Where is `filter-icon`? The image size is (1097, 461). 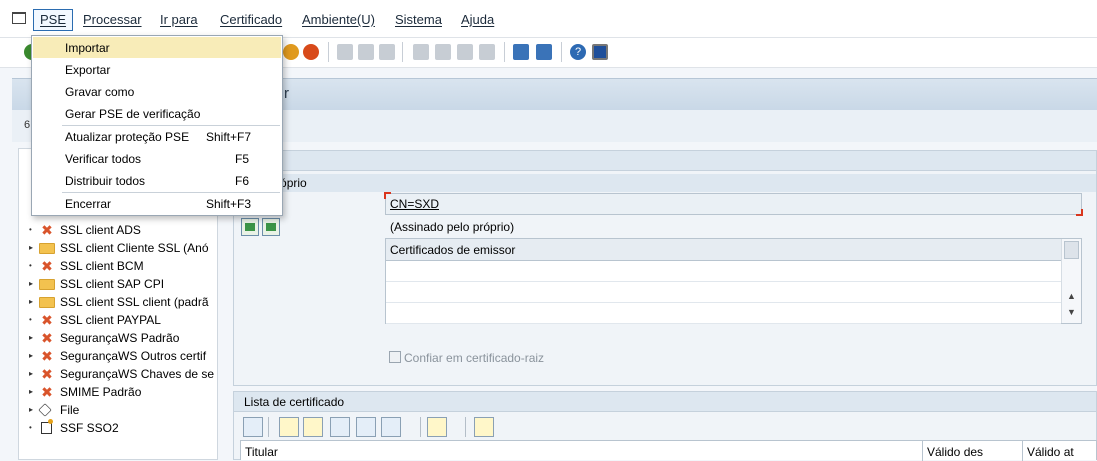
filter-icon is located at coordinates (391, 427).